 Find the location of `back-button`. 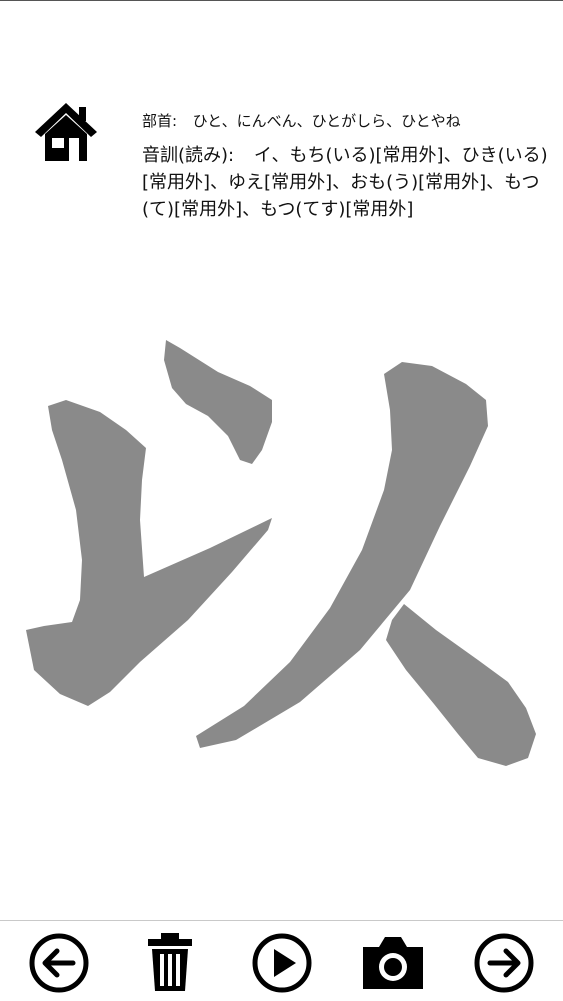

back-button is located at coordinates (59, 963).